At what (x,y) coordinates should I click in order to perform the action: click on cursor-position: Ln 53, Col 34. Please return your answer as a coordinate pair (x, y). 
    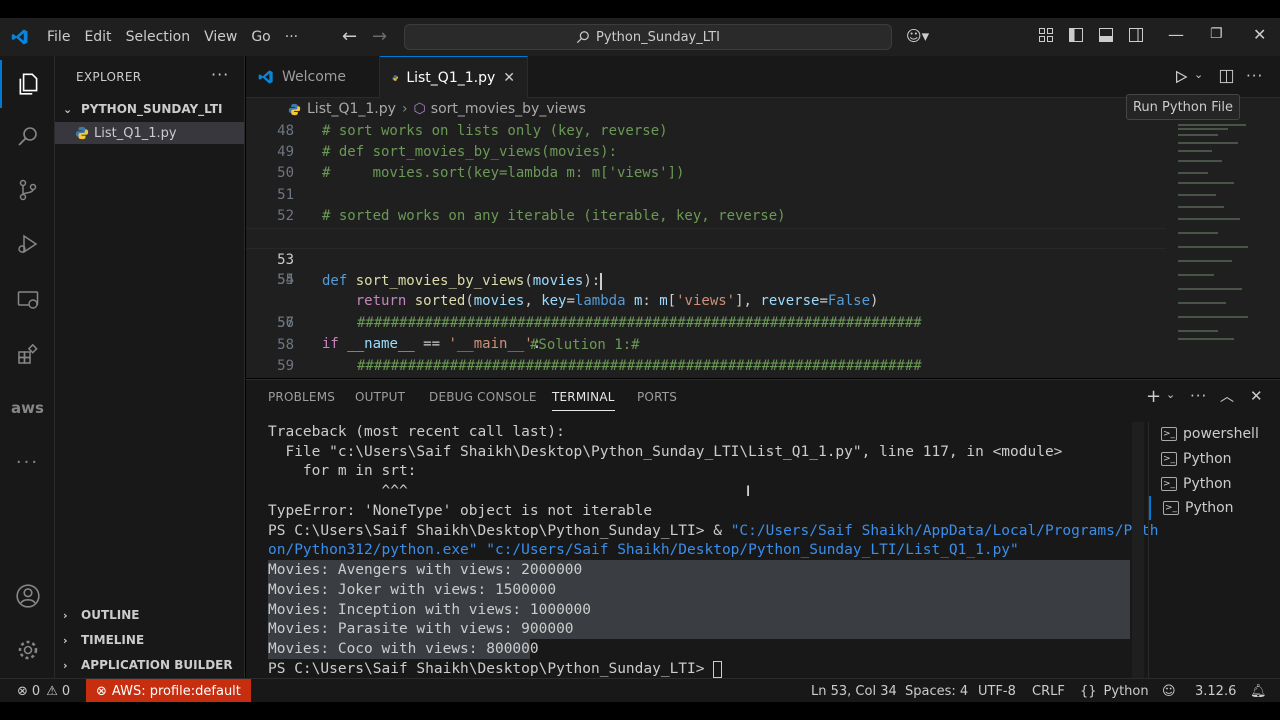
    Looking at the image, I should click on (854, 691).